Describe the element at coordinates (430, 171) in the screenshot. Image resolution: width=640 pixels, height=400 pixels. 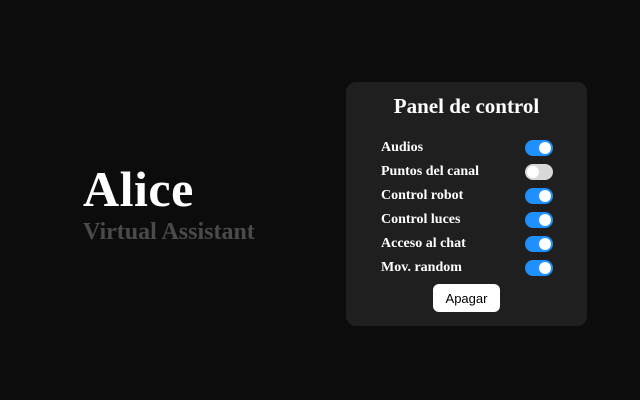
I see `toggle-label-channel-points: Puntos del canal` at that location.